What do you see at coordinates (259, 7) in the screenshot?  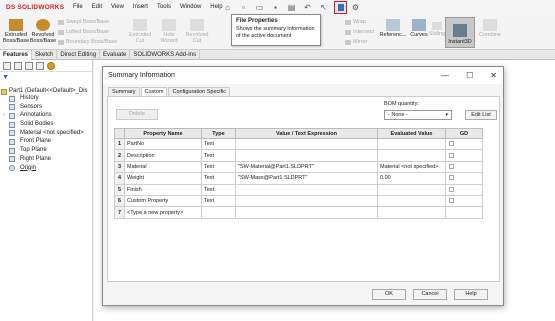 I see `open-folder-icon: ▭` at bounding box center [259, 7].